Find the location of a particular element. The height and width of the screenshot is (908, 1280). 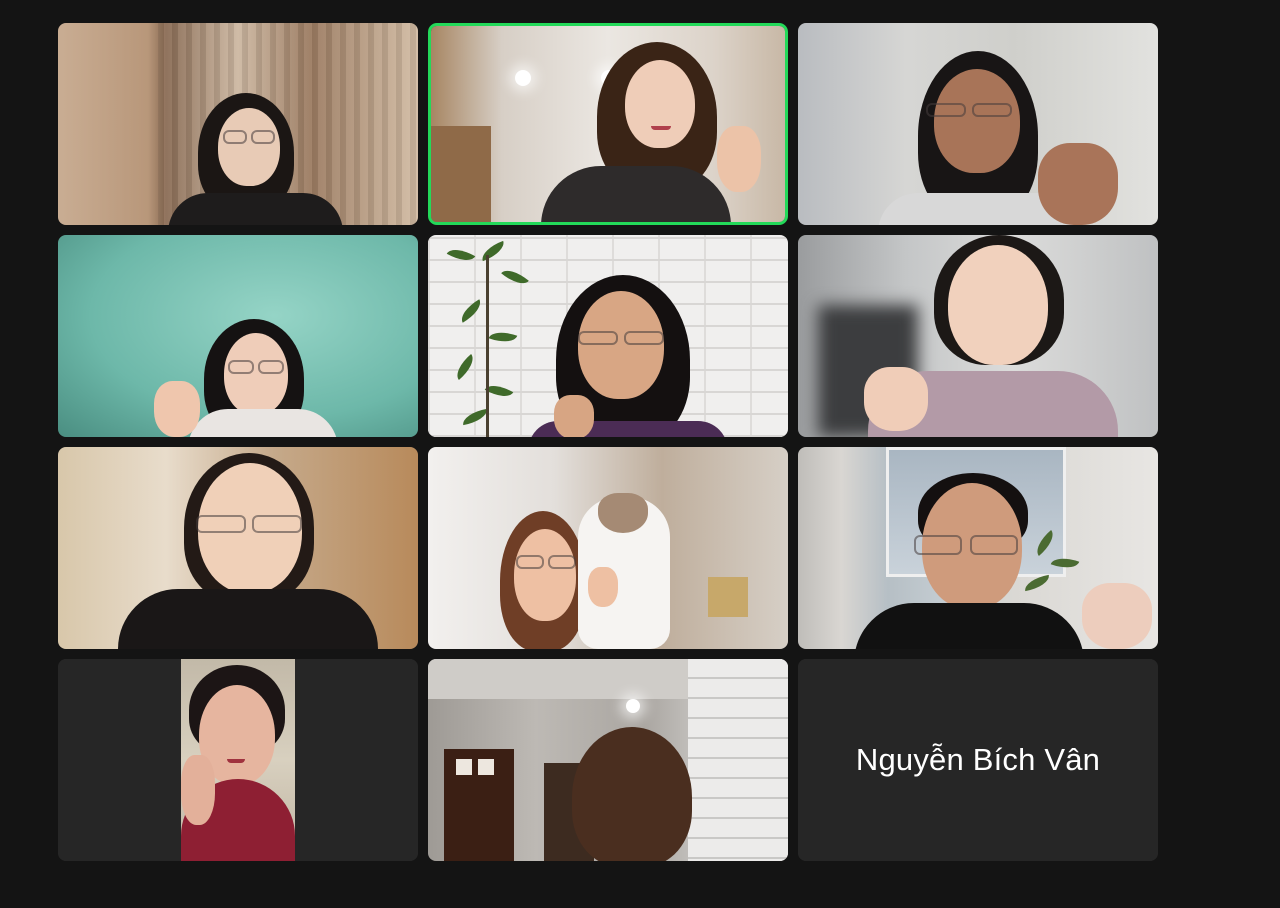

participant-name: Nguyễn Bích Vân is located at coordinates (978, 759).